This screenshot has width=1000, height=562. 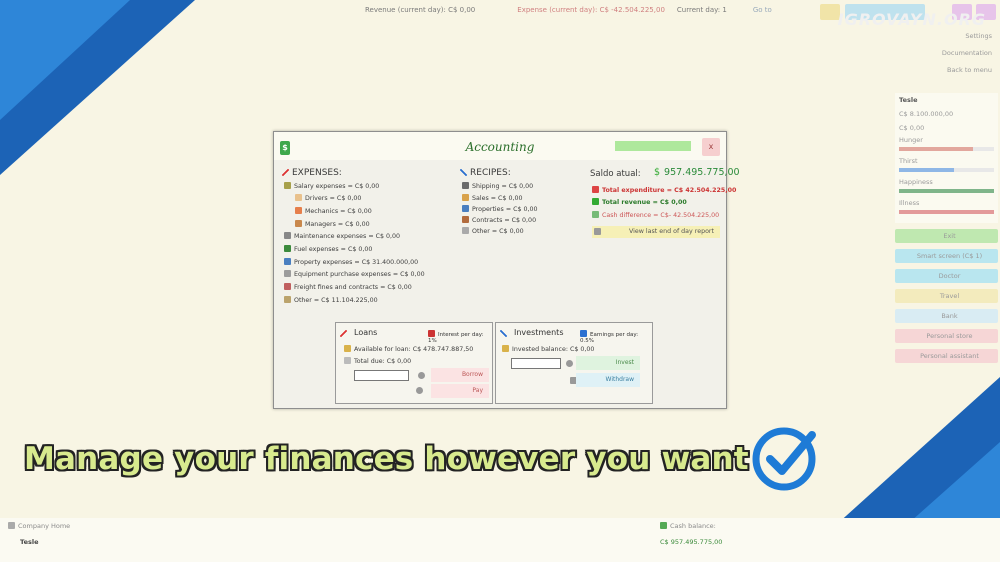 I want to click on cash-icon, so click(x=595, y=214).